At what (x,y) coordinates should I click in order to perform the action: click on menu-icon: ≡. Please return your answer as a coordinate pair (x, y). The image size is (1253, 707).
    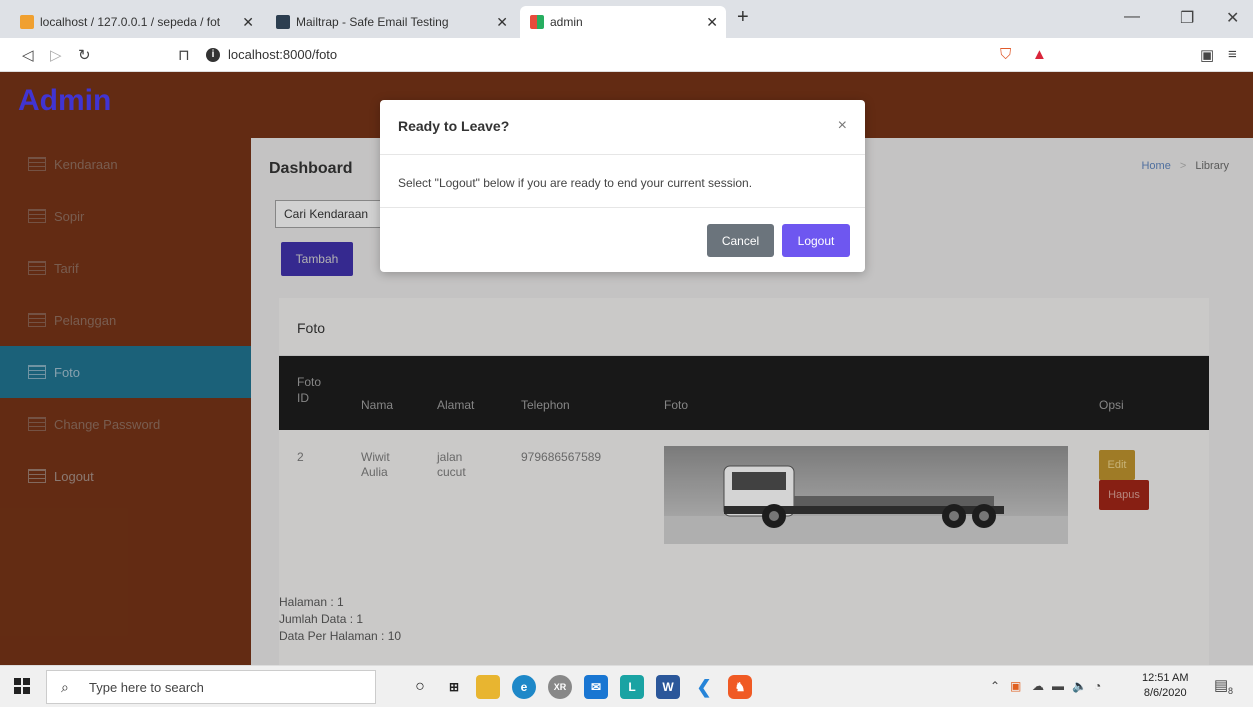
    Looking at the image, I should click on (1232, 54).